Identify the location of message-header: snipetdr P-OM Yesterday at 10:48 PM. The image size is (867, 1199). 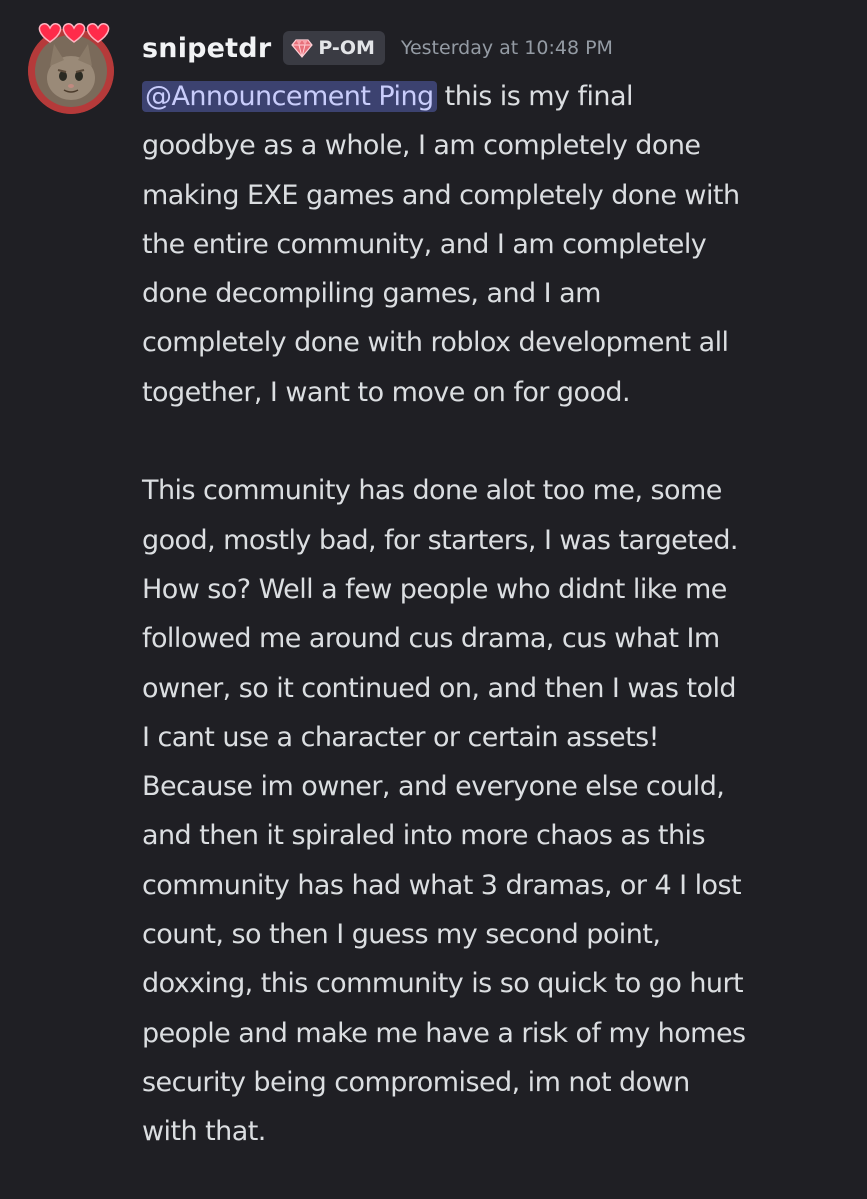
(377, 48).